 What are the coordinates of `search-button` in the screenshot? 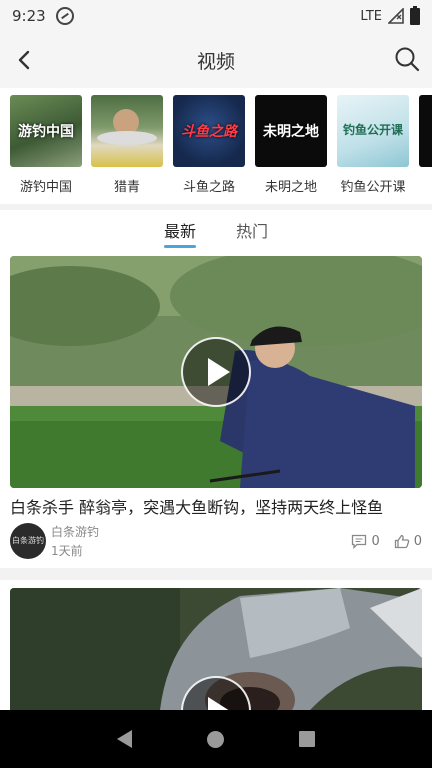 It's located at (407, 59).